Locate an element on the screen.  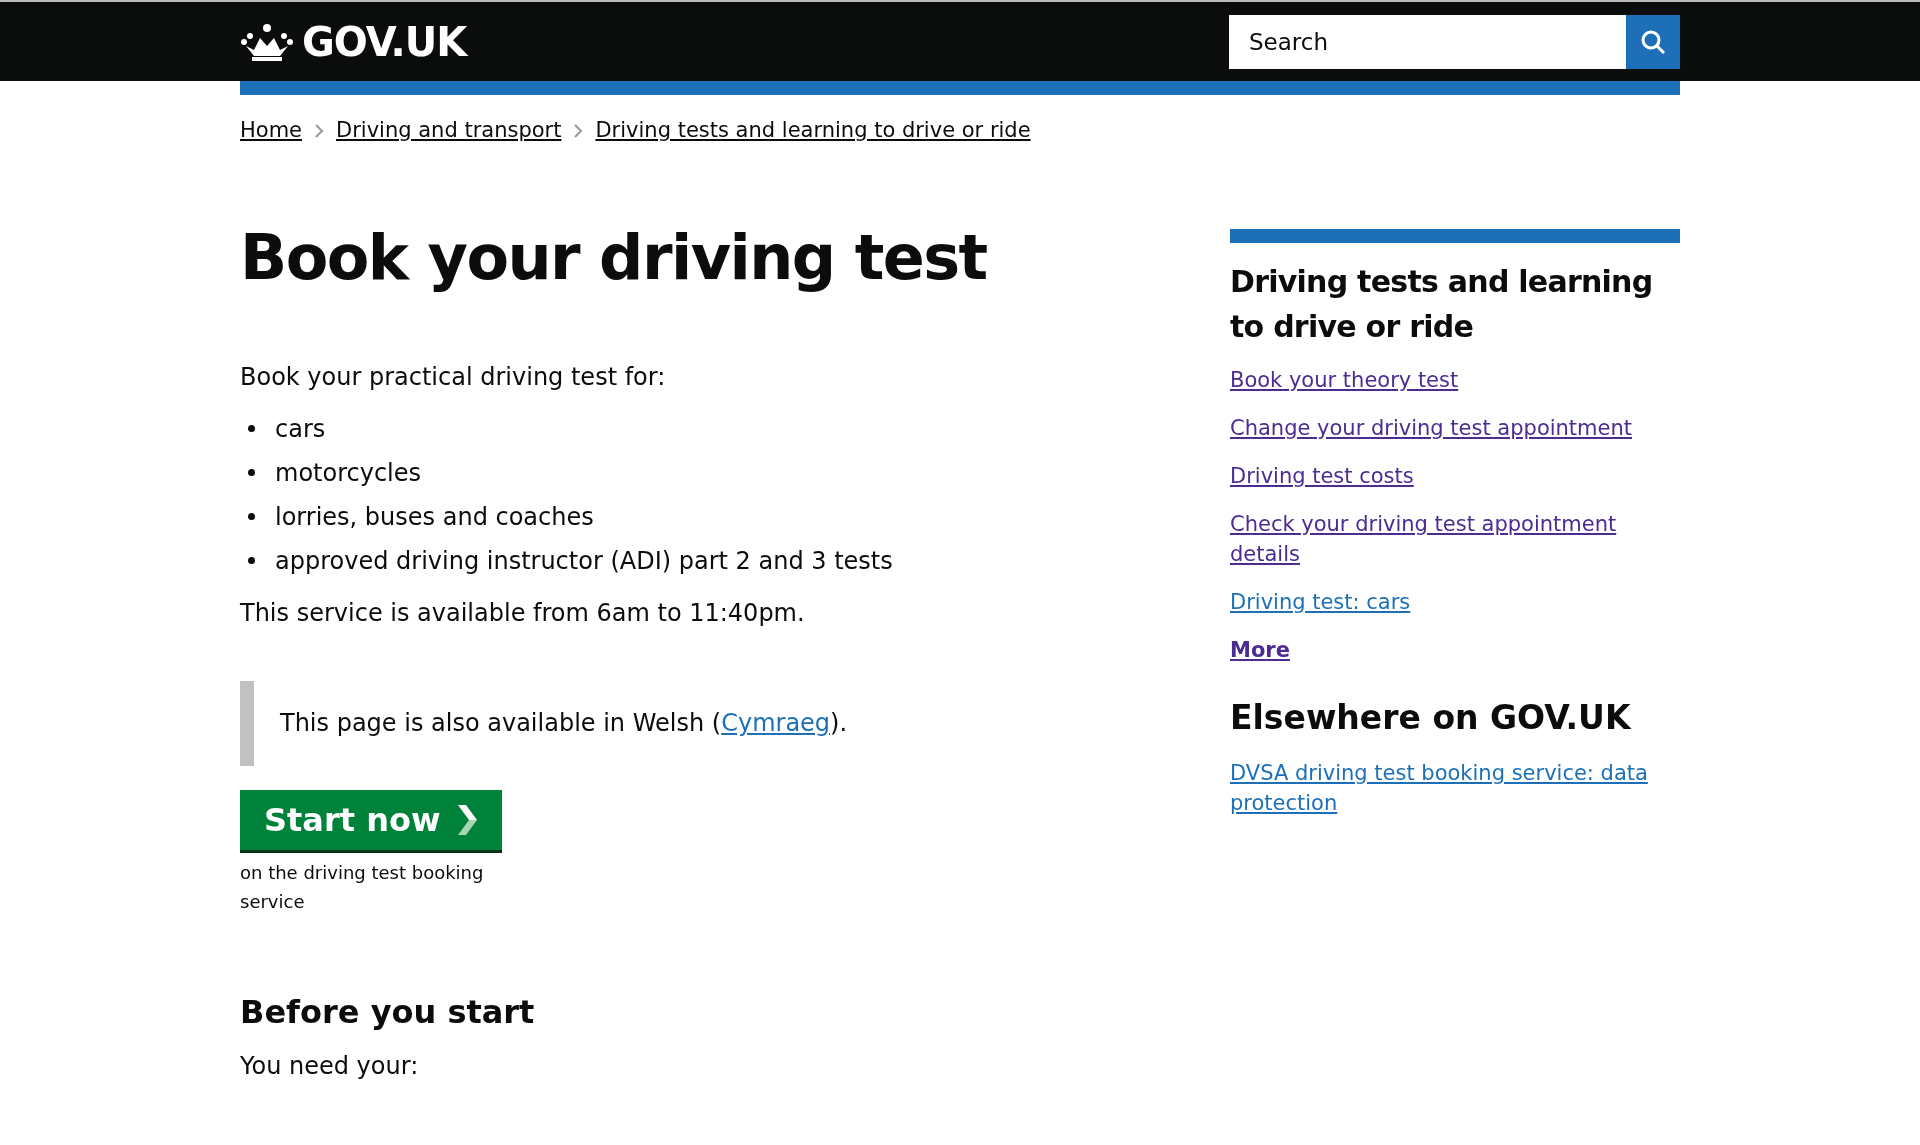
breadcrumb-link: Home is located at coordinates (271, 131).